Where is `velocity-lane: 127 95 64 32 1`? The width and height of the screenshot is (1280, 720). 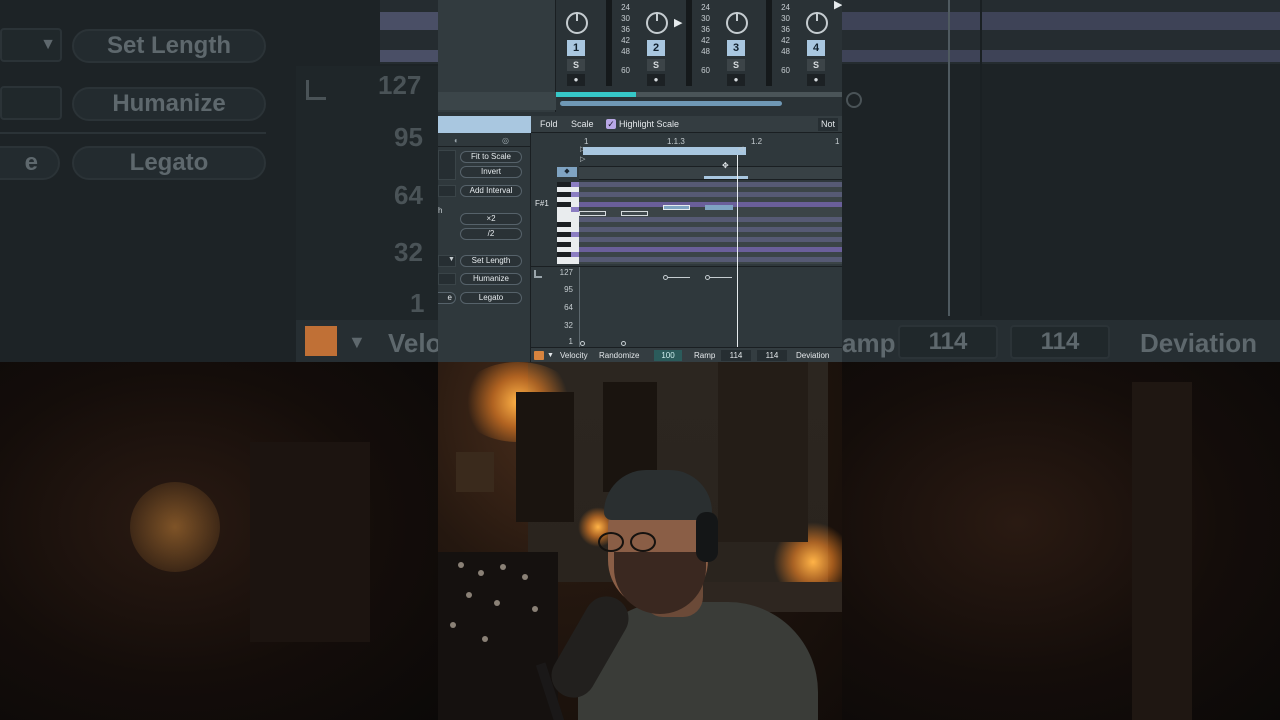
velocity-lane: 127 95 64 32 1 is located at coordinates (686, 306).